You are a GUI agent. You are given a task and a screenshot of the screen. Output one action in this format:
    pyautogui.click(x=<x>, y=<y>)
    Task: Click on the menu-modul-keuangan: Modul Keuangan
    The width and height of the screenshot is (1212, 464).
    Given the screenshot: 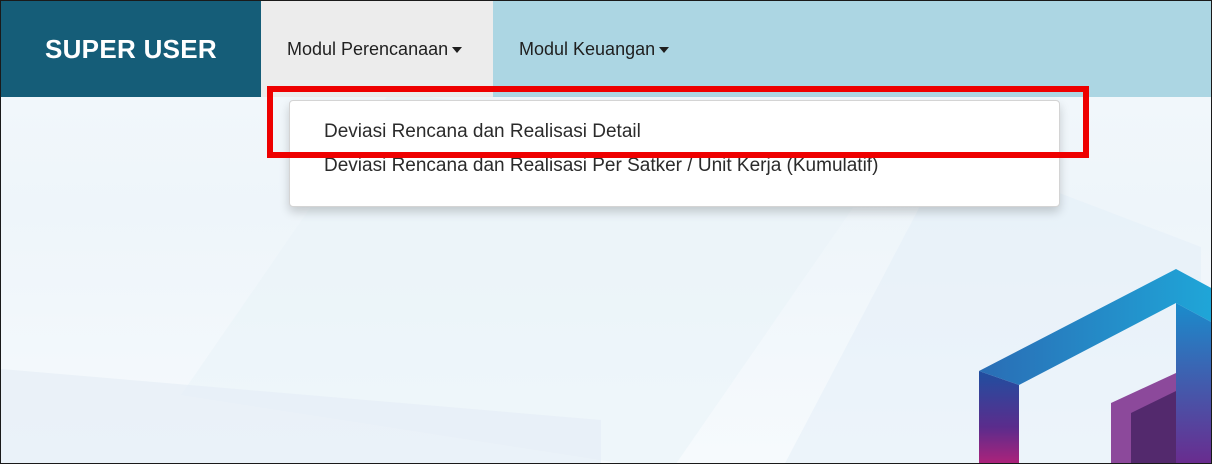 What is the action you would take?
    pyautogui.click(x=594, y=49)
    